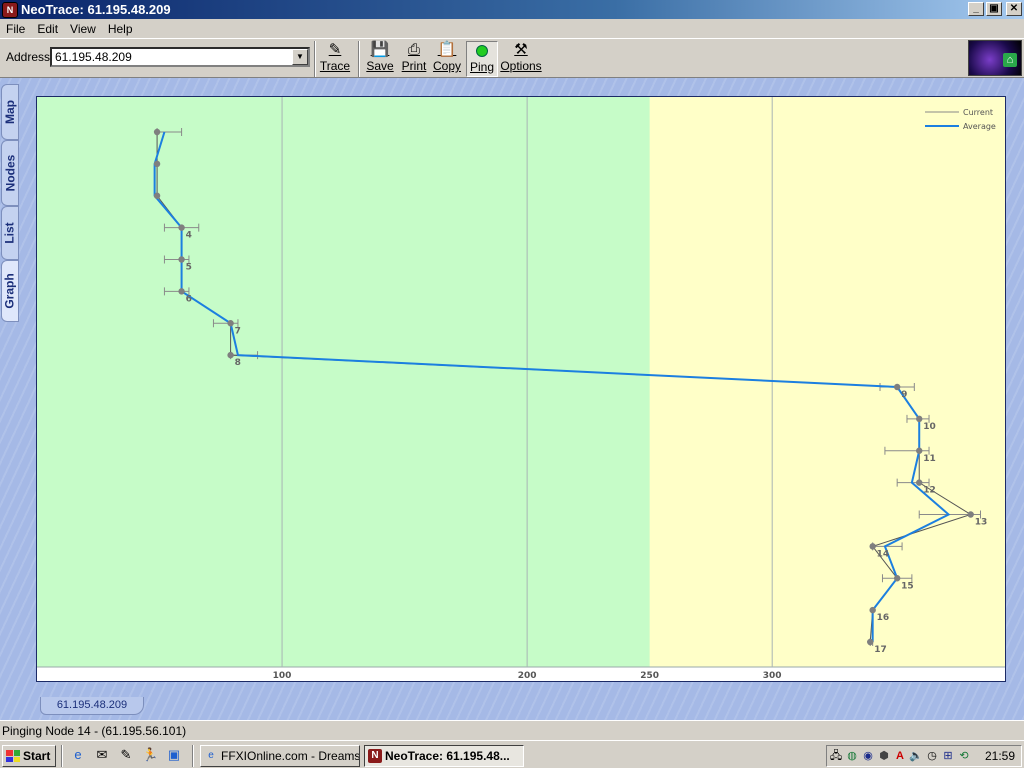 The image size is (1024, 768). What do you see at coordinates (150, 755) in the screenshot?
I see `aim-icon: 🏃` at bounding box center [150, 755].